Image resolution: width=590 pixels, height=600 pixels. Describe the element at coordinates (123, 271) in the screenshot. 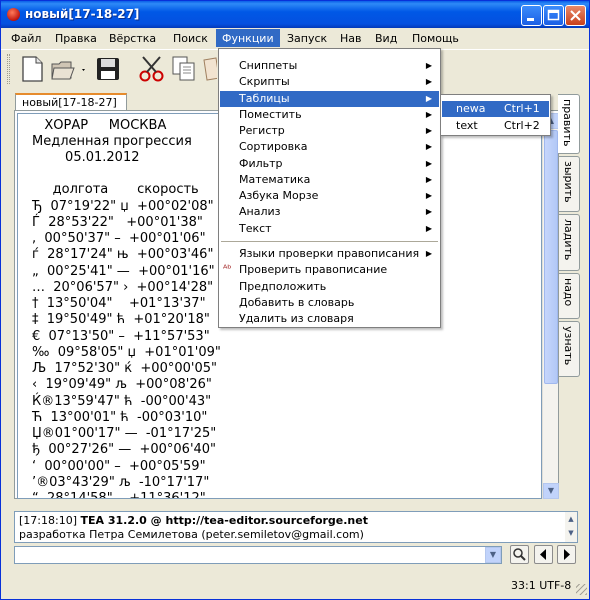

I see `editor-line: „ 00°25'41" — +00°01'16"` at that location.